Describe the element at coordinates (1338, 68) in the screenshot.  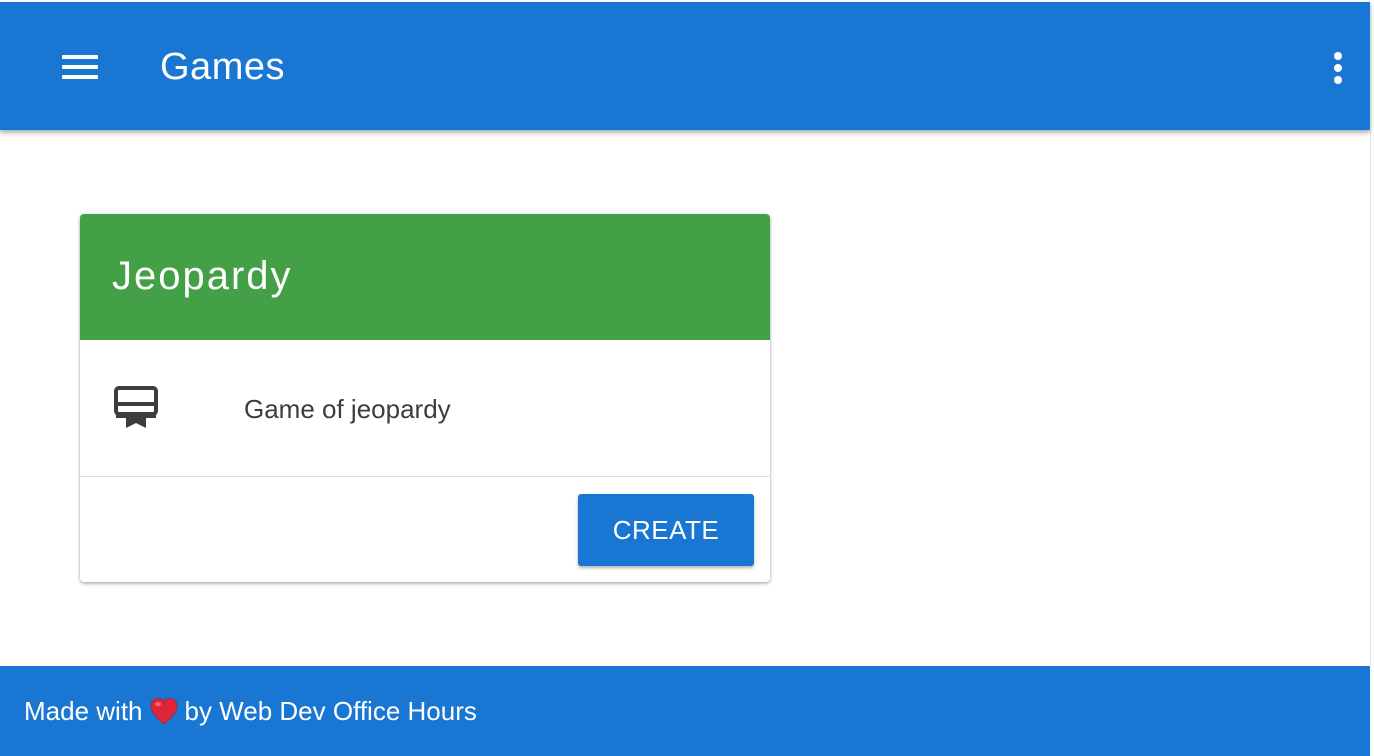
I see `more-vert-icon` at that location.